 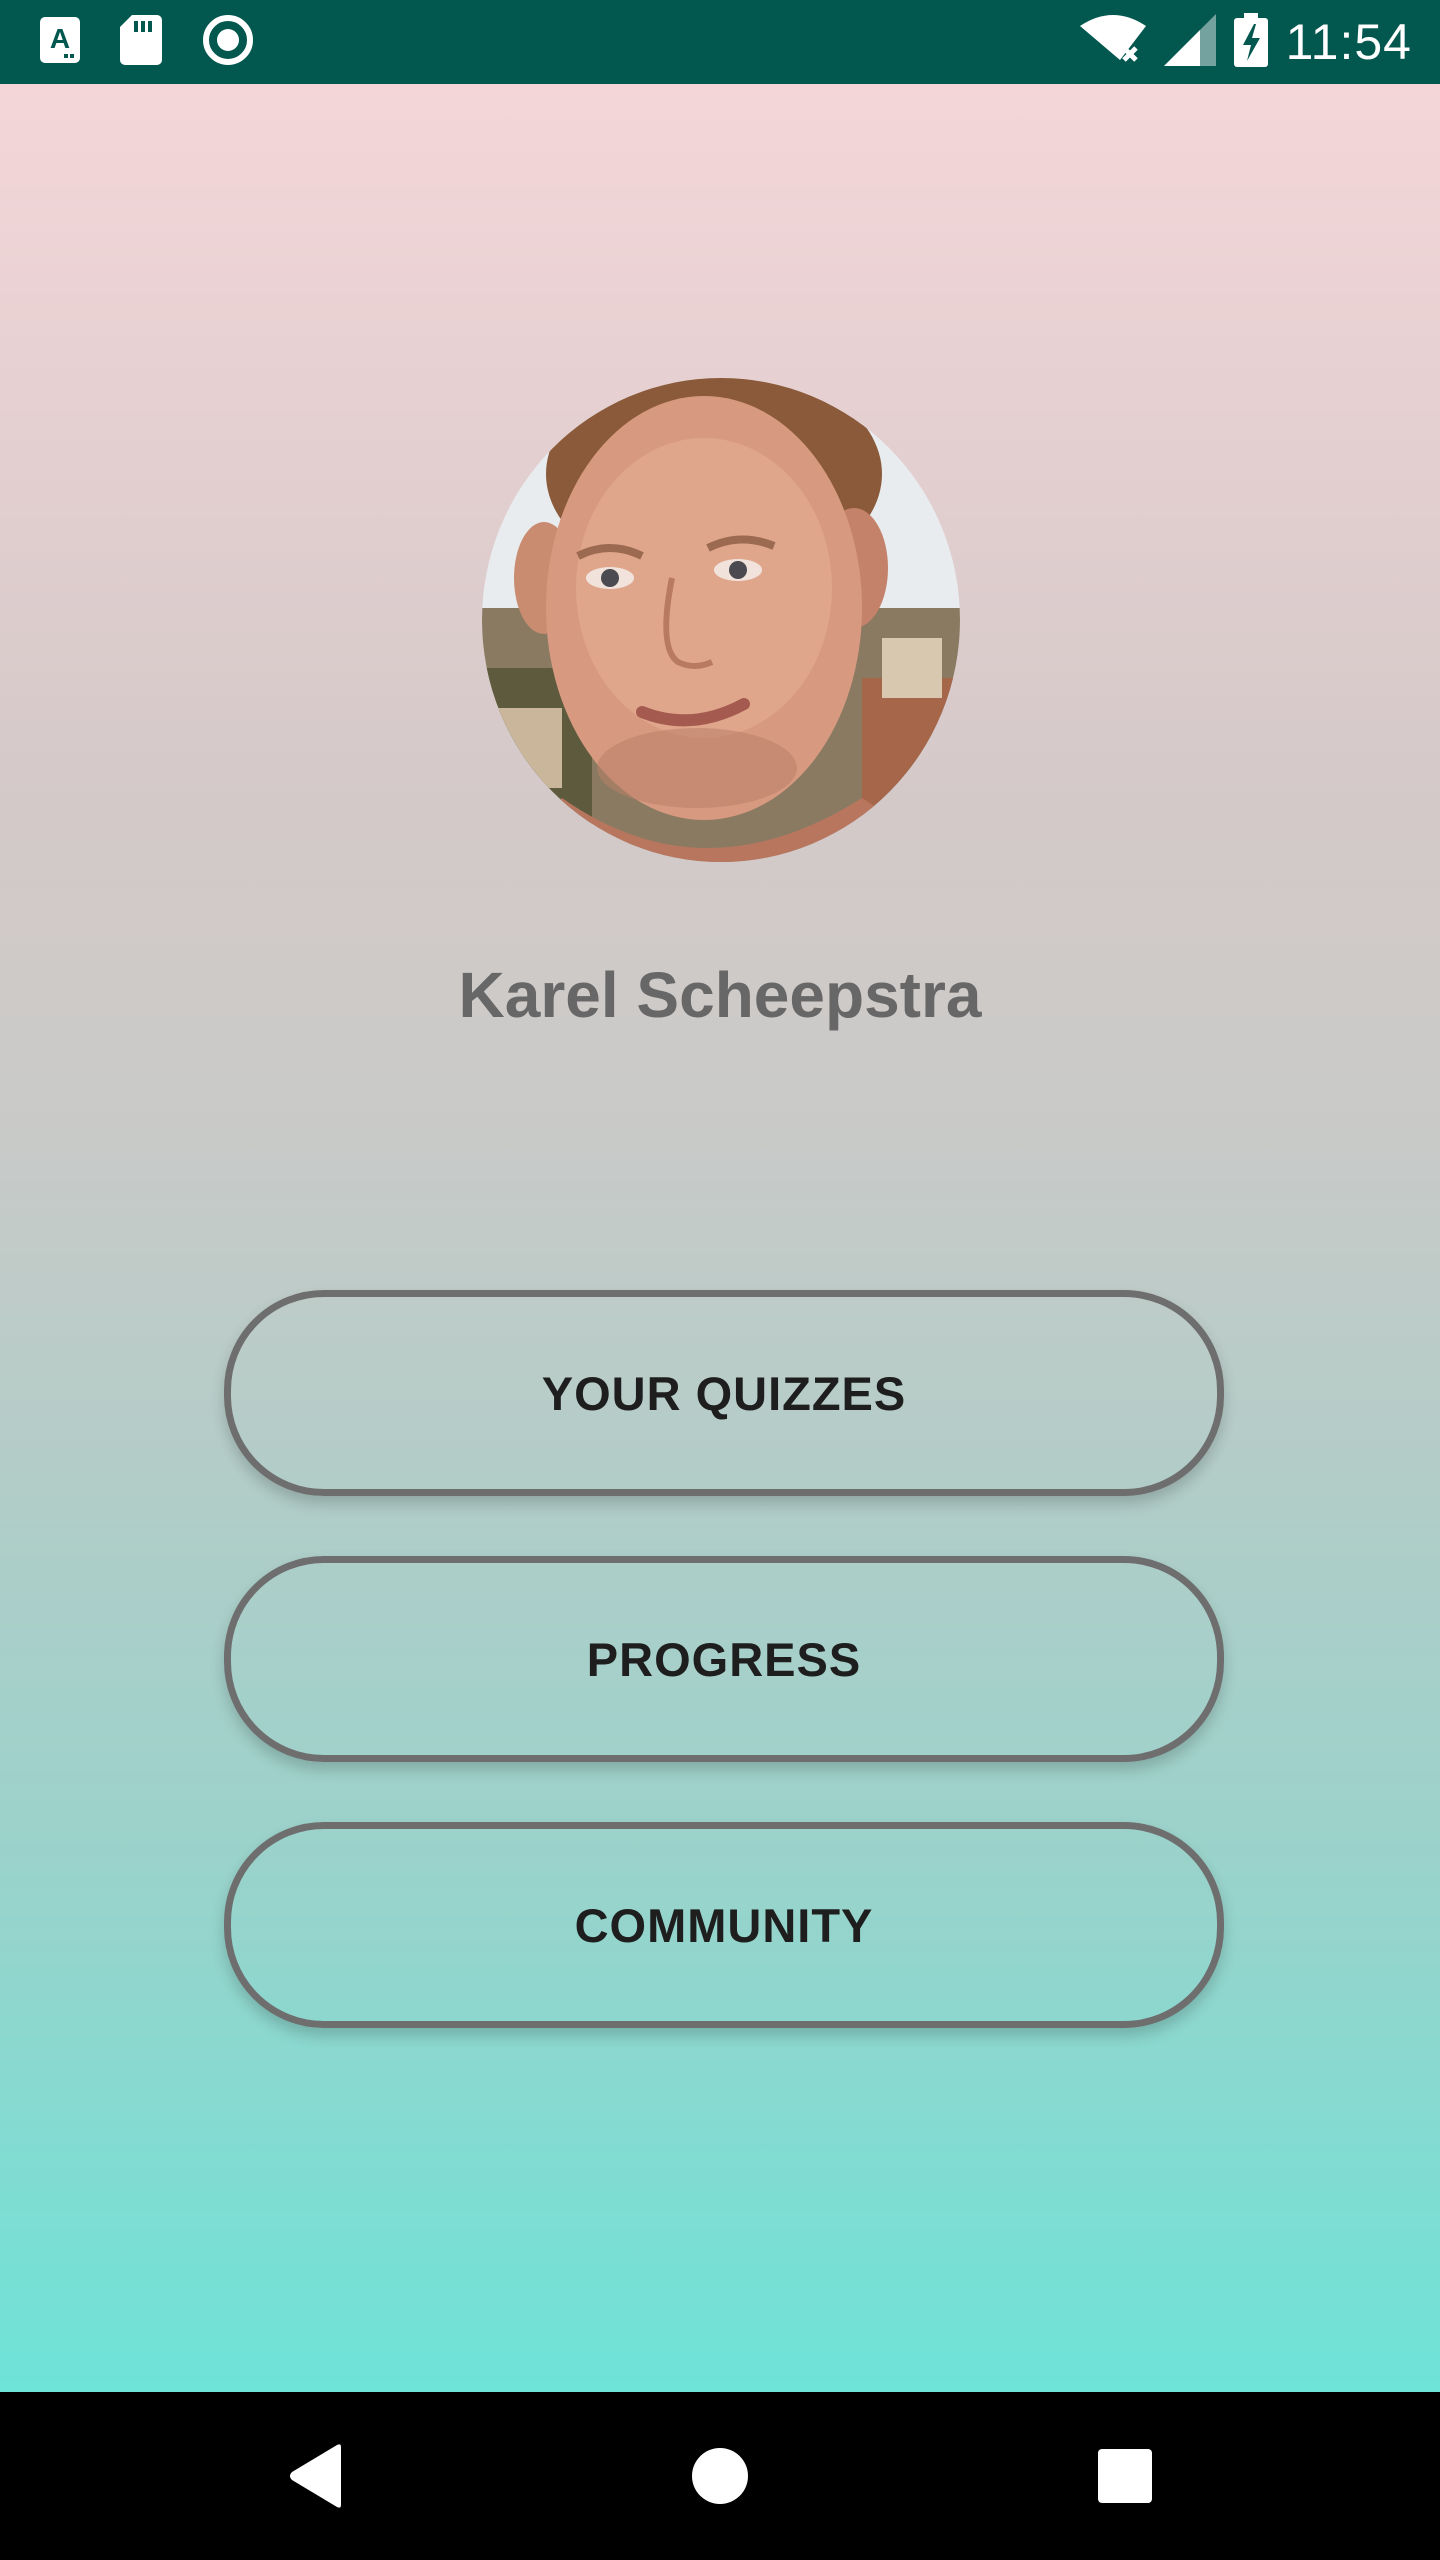 I want to click on recents-button, so click(x=1125, y=2476).